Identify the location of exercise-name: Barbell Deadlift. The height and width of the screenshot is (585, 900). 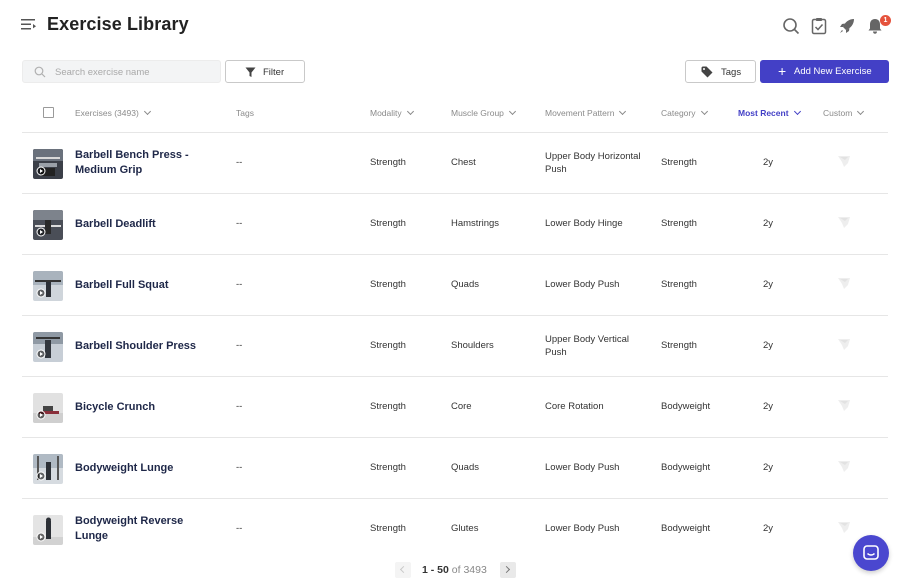
(145, 224).